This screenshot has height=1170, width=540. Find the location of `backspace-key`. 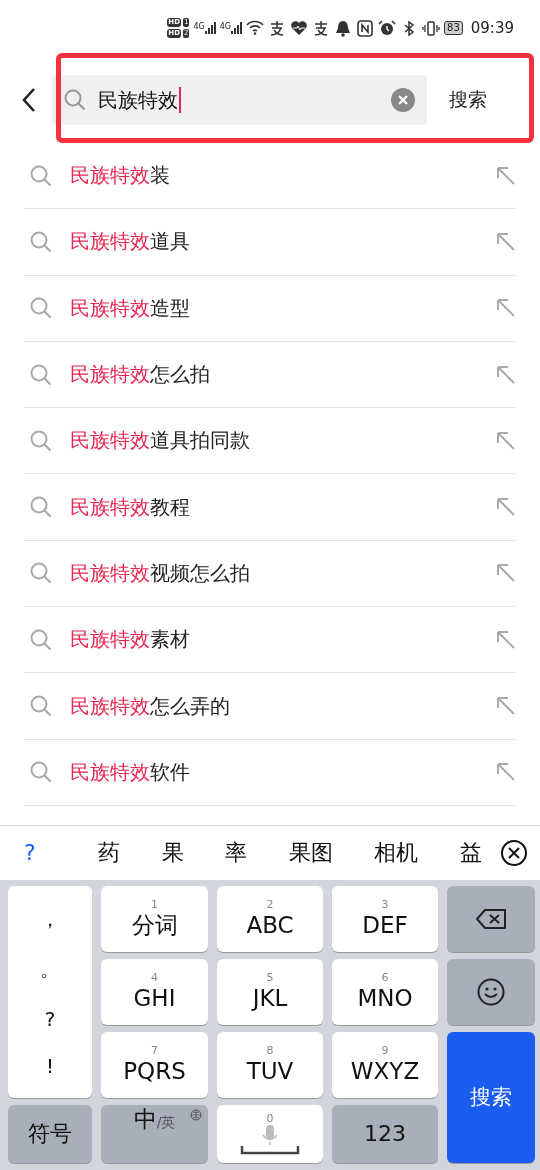

backspace-key is located at coordinates (491, 918).